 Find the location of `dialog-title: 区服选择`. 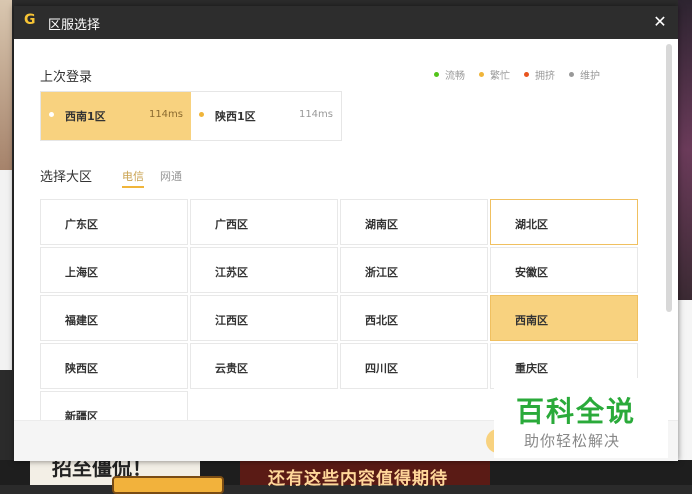

dialog-title: 区服选择 is located at coordinates (74, 25).